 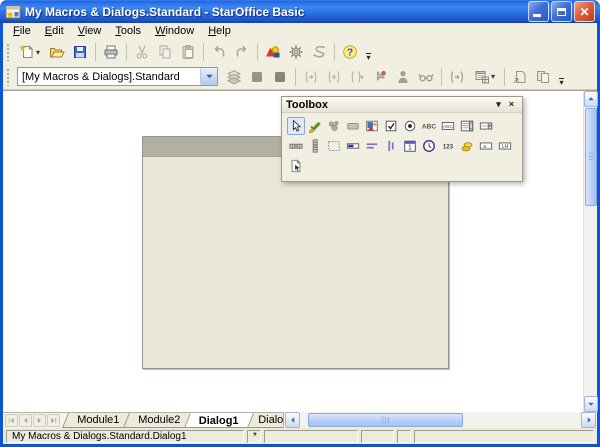 I want to click on toolbox-formatted-field-button: LH, so click(x=505, y=146).